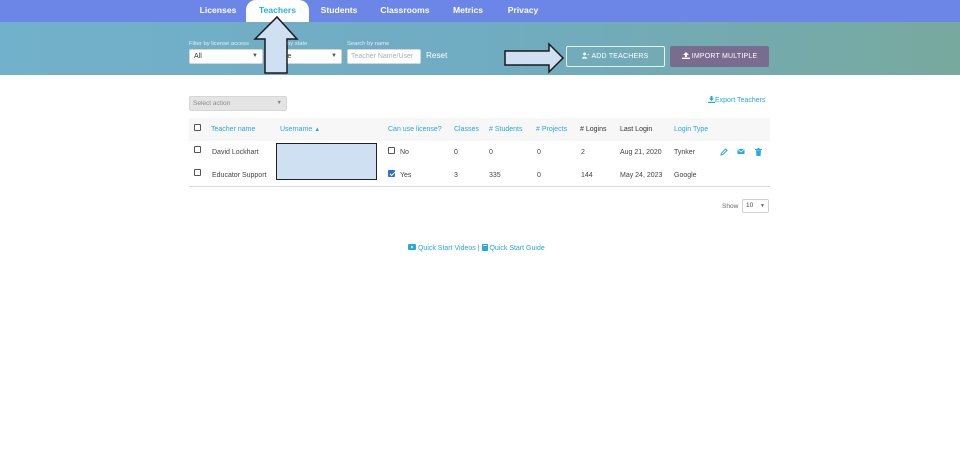 The image size is (960, 454). I want to click on license-filter-label: Filter by license access, so click(219, 44).